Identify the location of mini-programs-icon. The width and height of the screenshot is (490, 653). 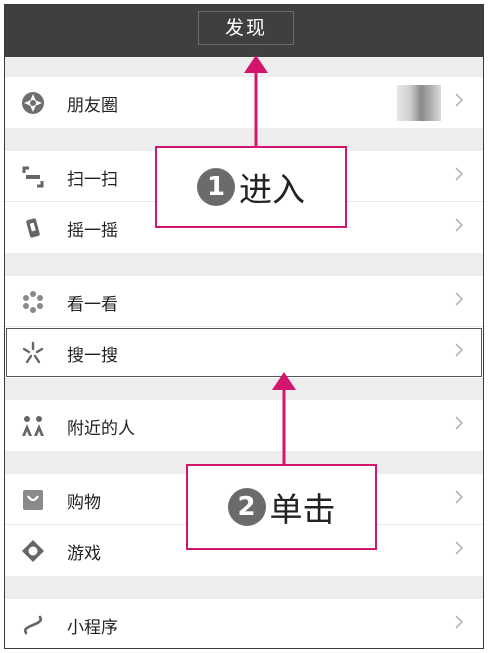
(33, 625).